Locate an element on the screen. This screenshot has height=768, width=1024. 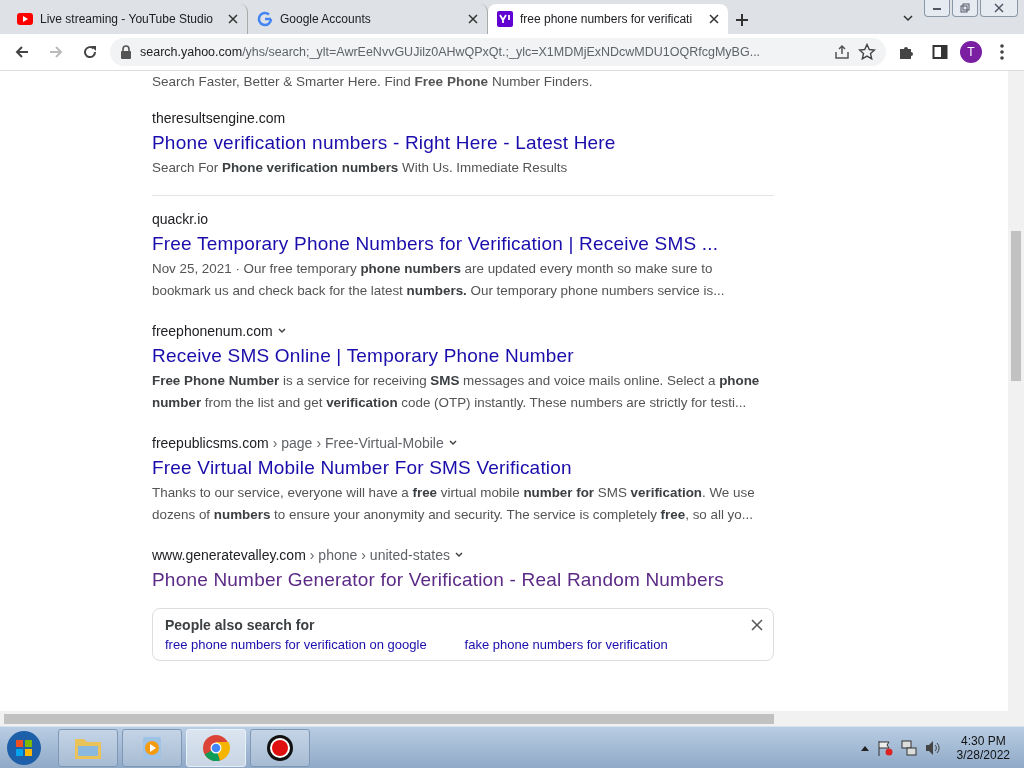
lock-icon is located at coordinates (126, 52).